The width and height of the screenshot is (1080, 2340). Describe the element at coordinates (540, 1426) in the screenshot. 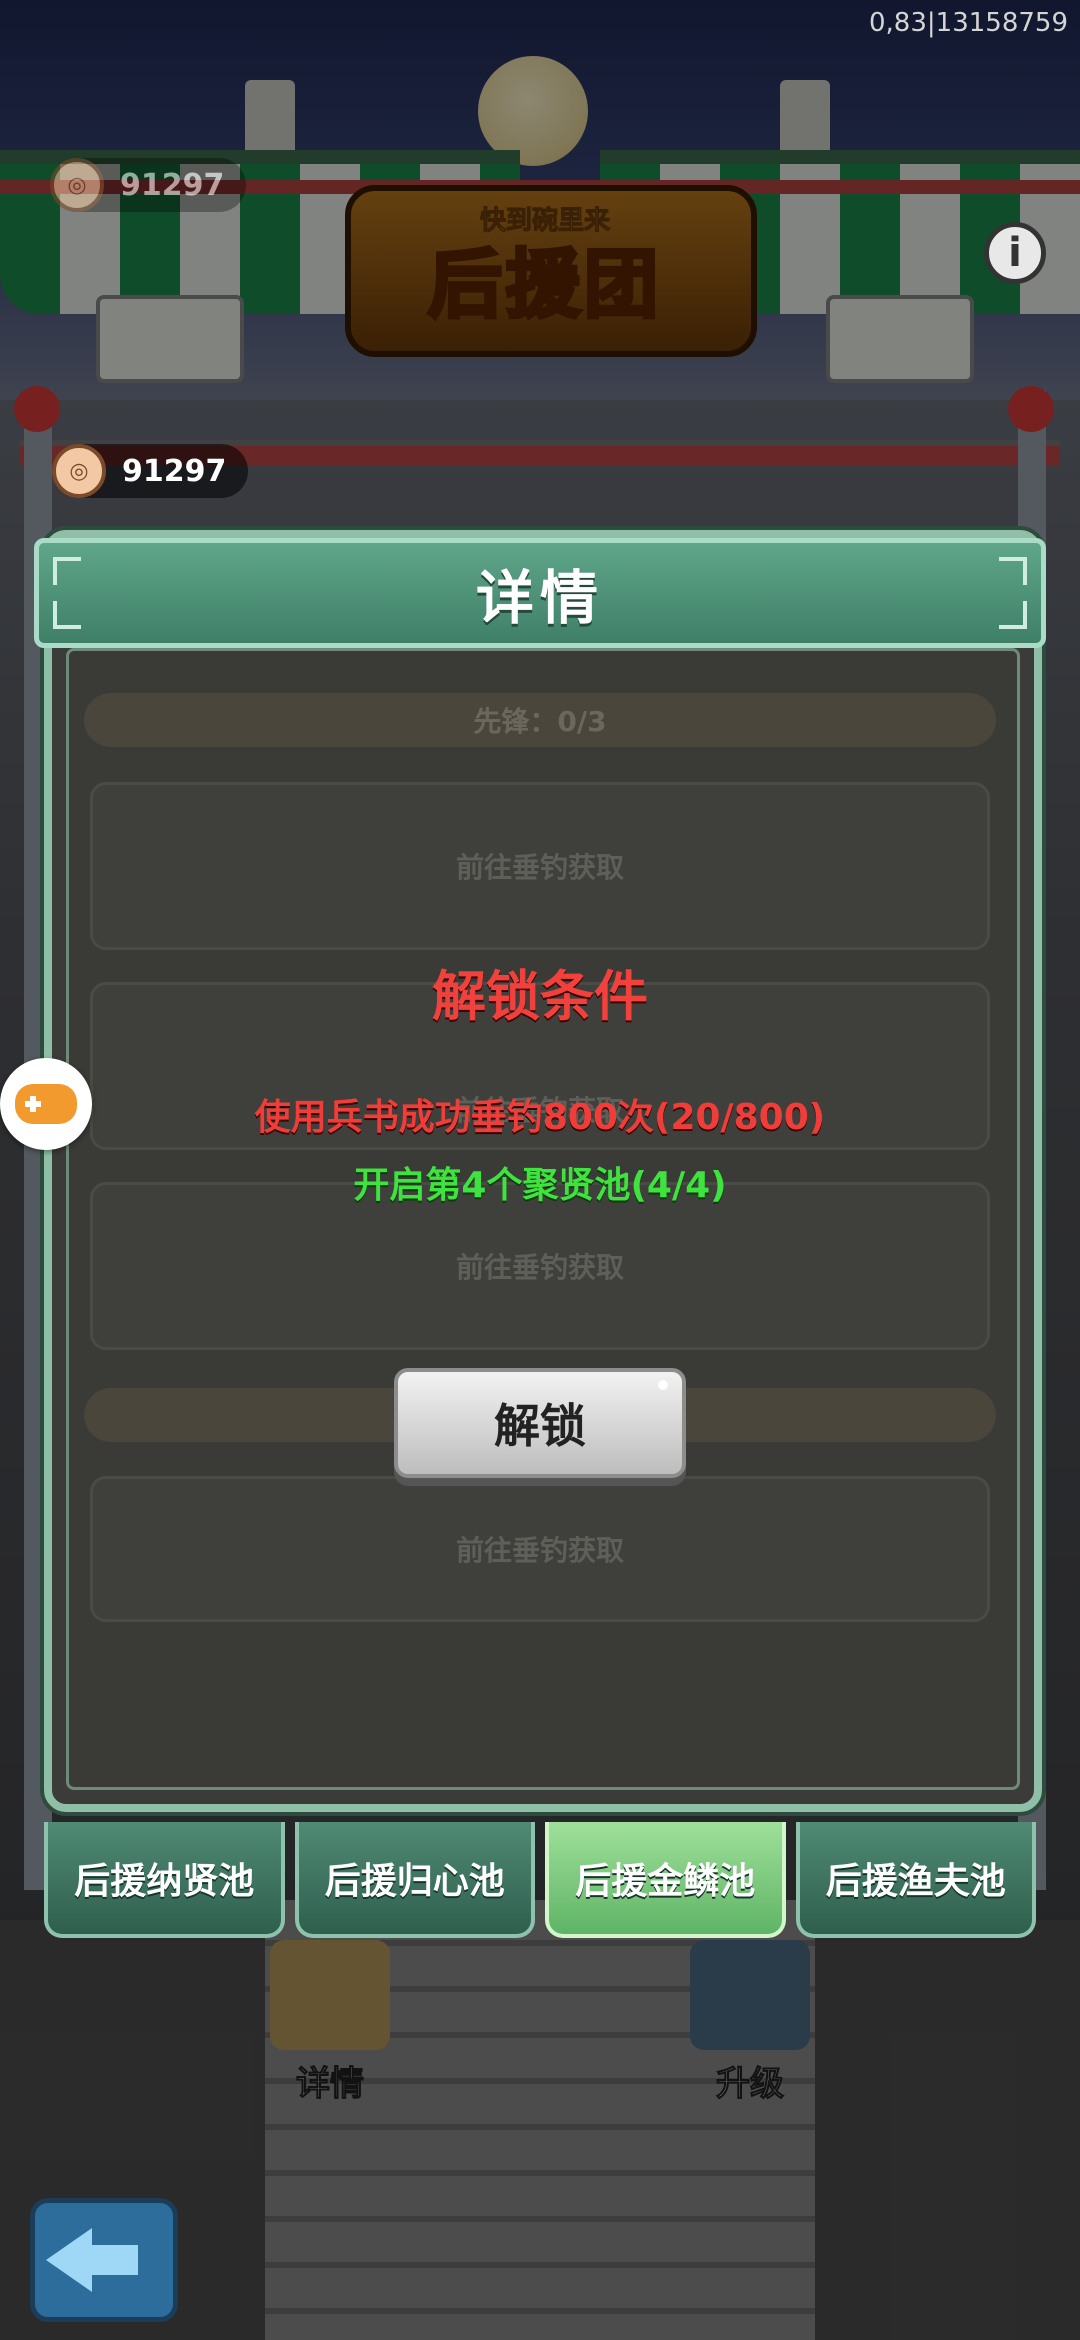

I see `unlock-button-label: 解锁` at that location.